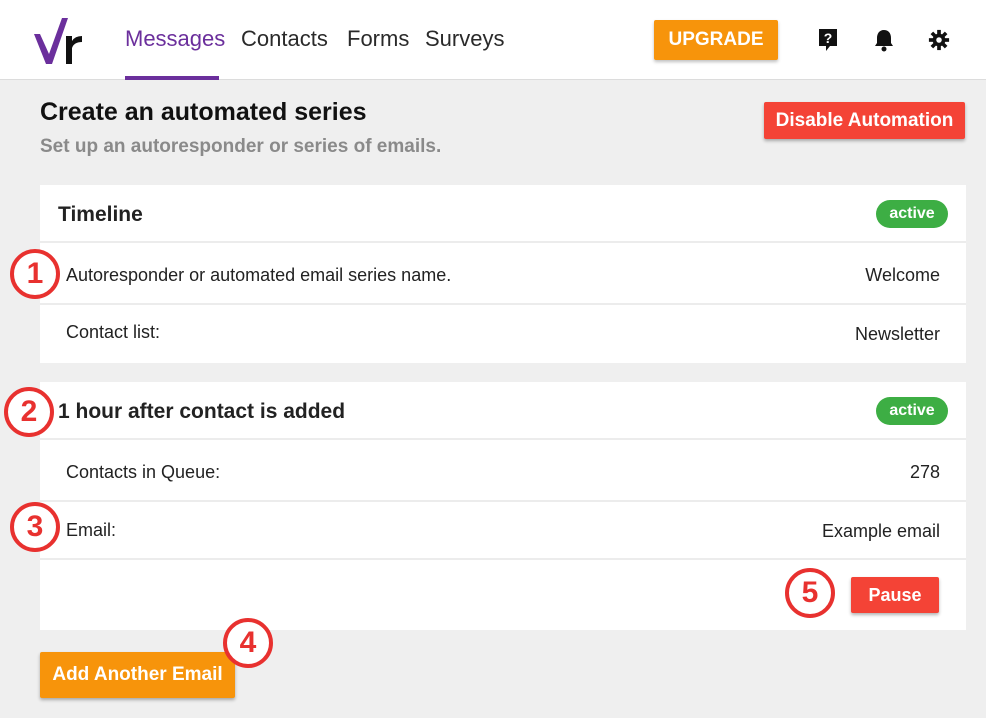  I want to click on queue-value: 278, so click(924, 472).